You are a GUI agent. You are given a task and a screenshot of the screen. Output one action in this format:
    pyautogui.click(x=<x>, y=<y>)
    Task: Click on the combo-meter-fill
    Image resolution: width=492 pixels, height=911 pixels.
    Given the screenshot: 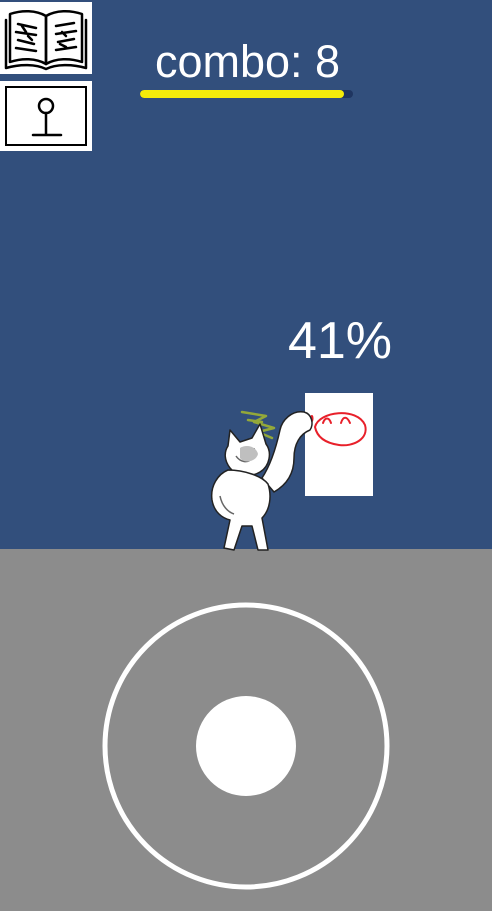 What is the action you would take?
    pyautogui.click(x=242, y=94)
    